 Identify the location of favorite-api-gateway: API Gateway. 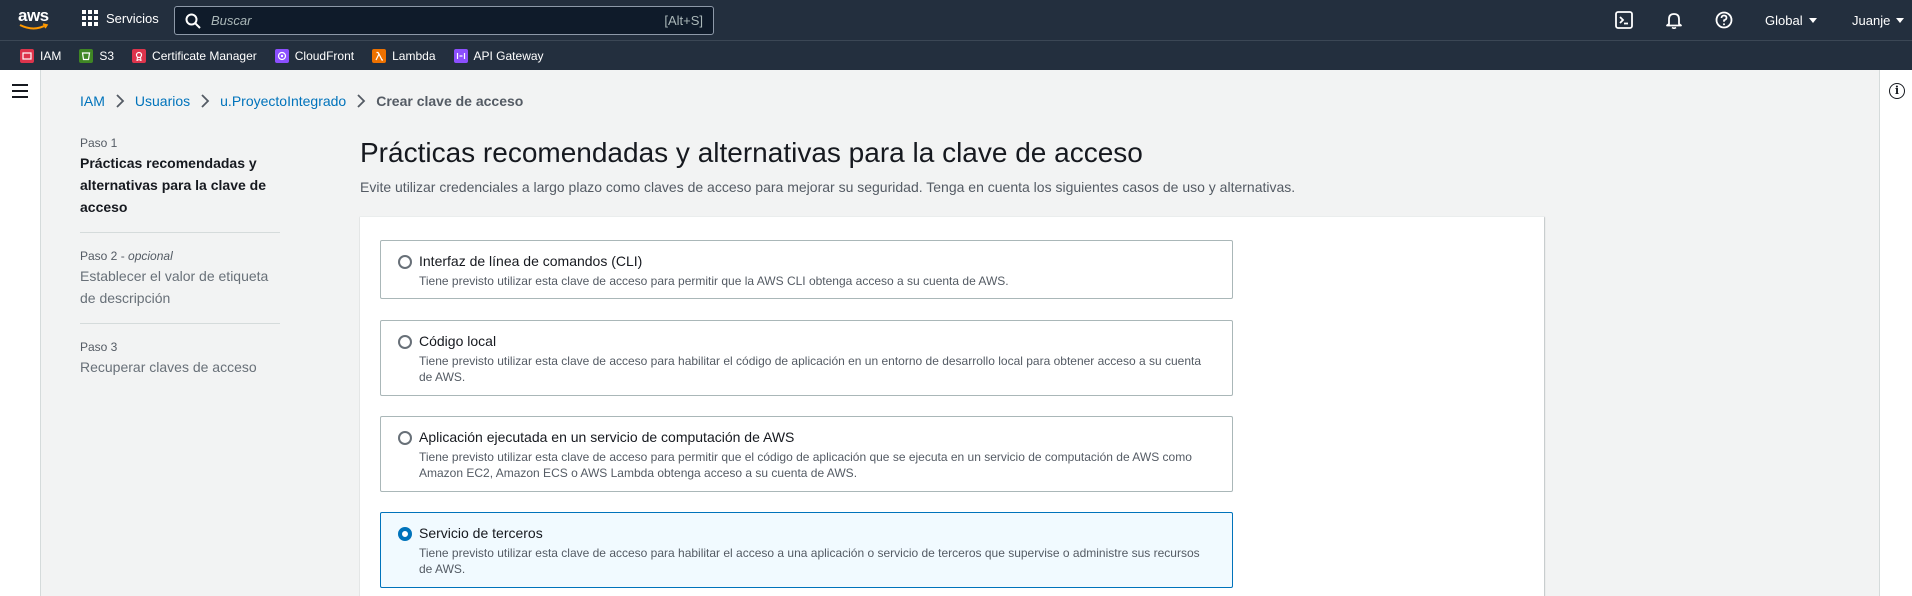
(498, 55).